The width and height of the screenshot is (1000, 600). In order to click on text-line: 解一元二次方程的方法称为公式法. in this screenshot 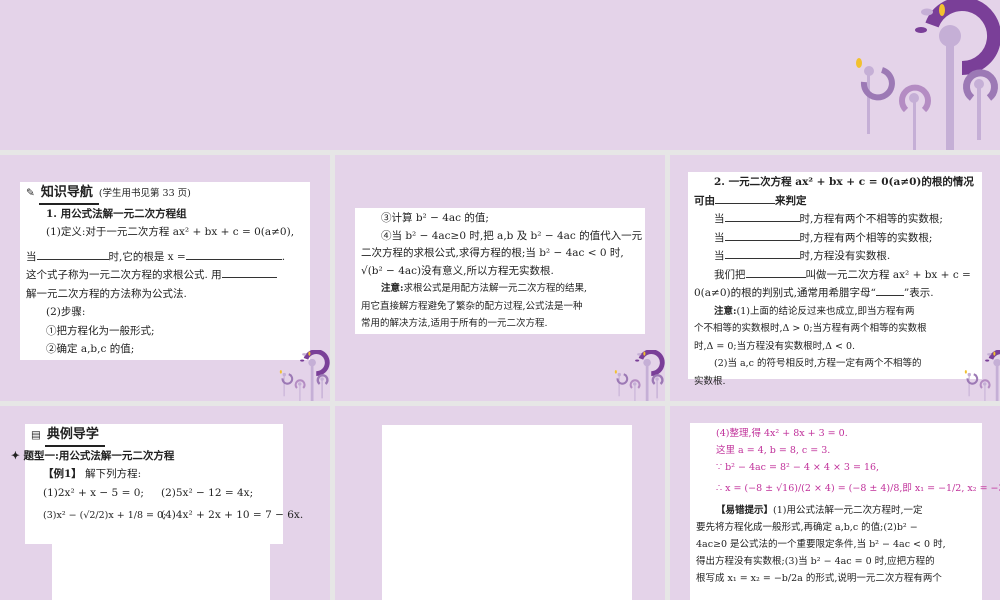, I will do `click(106, 293)`.